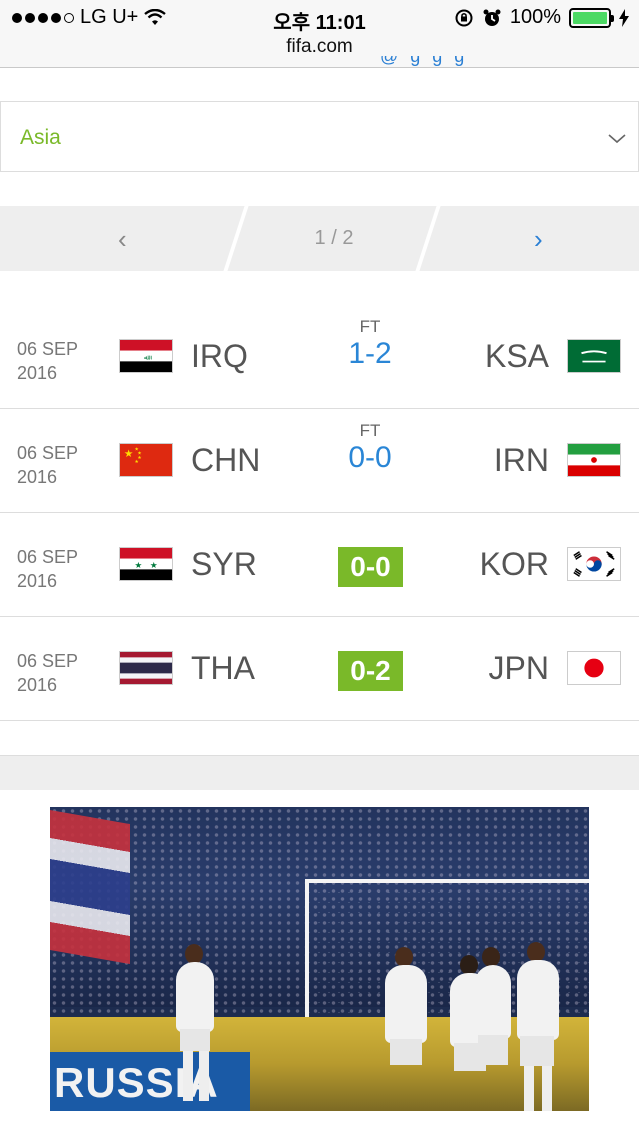 The height and width of the screenshot is (1138, 639). Describe the element at coordinates (146, 356) in the screenshot. I see `iraq-flag-icon: ﷲ` at that location.